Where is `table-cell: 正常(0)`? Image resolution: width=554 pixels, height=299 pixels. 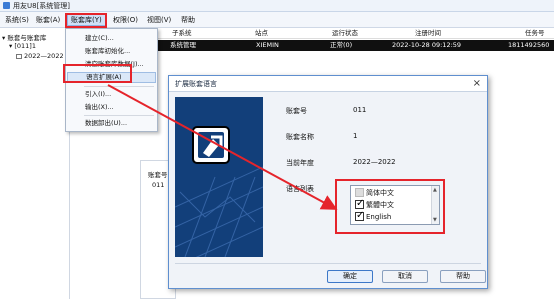 table-cell: 正常(0) is located at coordinates (341, 45).